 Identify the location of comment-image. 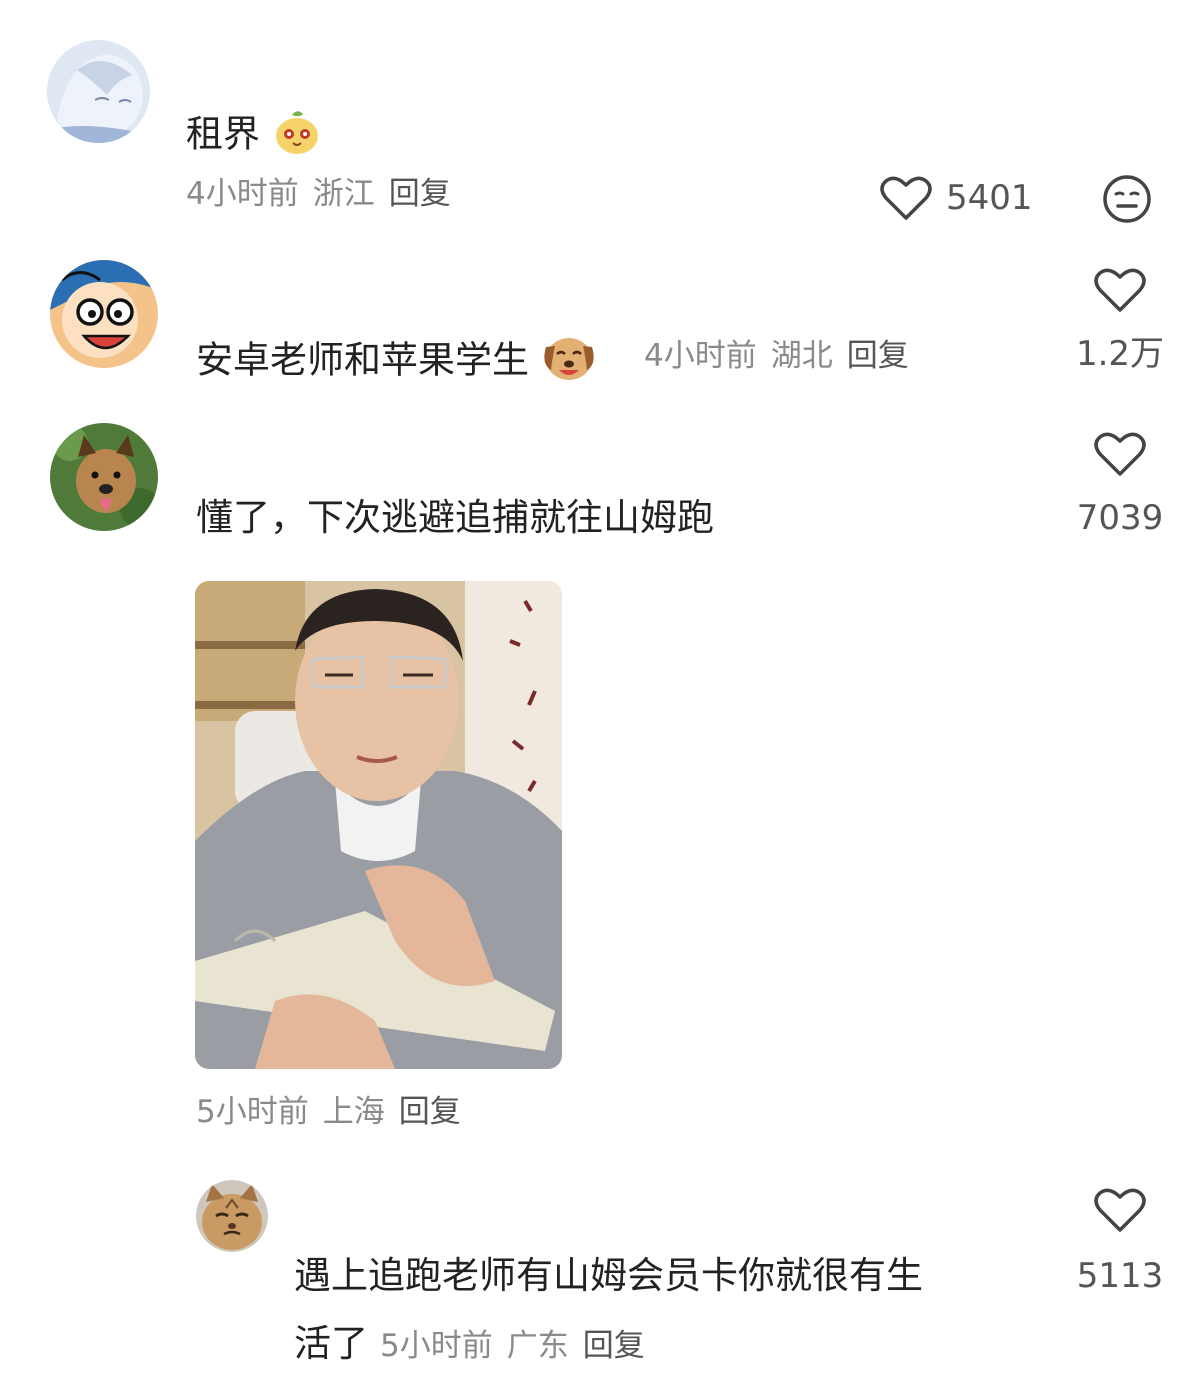
(378, 825).